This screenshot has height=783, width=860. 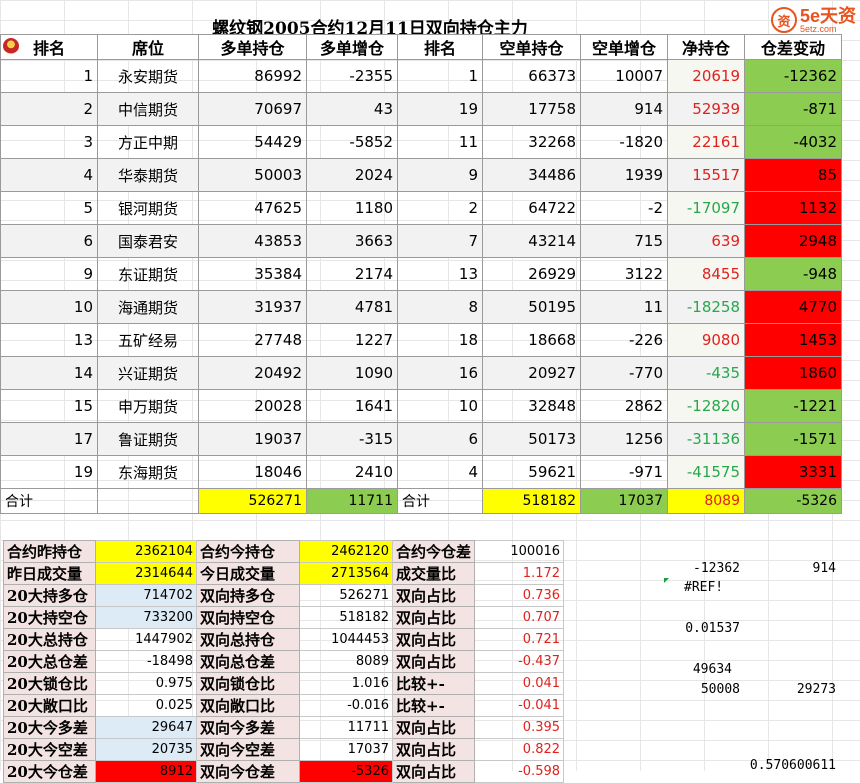 What do you see at coordinates (706, 340) in the screenshot?
I see `table-cell: 9080` at bounding box center [706, 340].